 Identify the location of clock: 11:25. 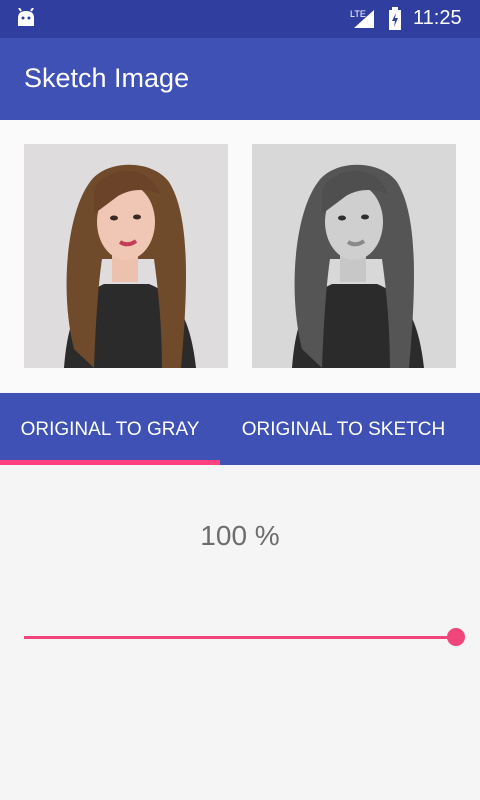
(437, 18).